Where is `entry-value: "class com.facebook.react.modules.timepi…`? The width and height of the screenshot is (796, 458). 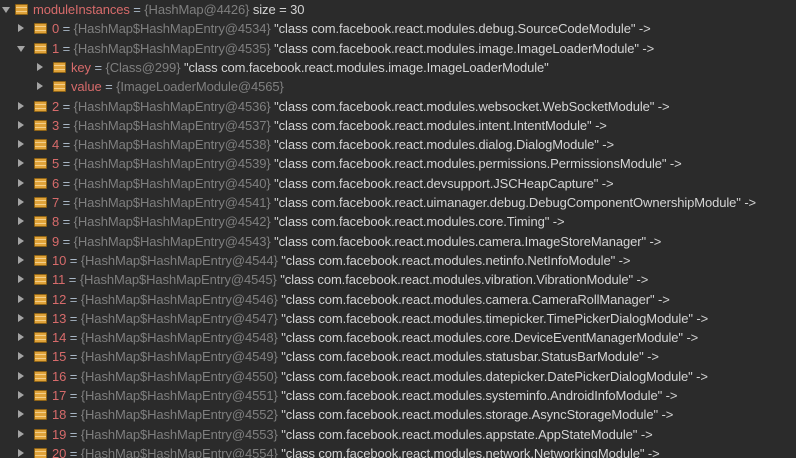
entry-value: "class com.facebook.react.modules.timepi… is located at coordinates (495, 318).